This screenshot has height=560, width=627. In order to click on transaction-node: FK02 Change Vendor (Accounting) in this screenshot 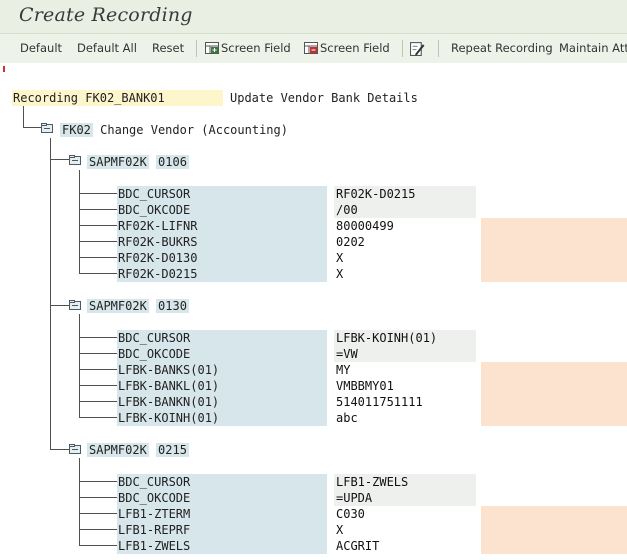, I will do `click(174, 130)`.